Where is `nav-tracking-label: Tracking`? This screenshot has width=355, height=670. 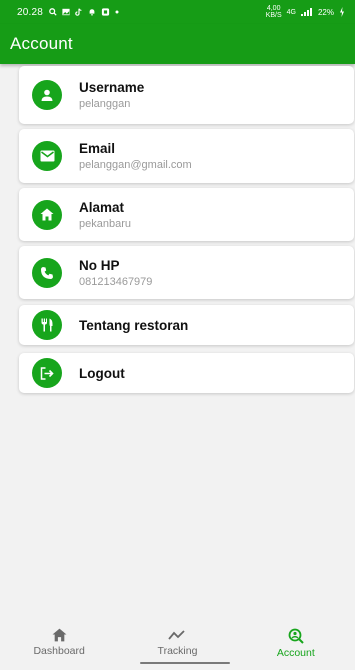 nav-tracking-label: Tracking is located at coordinates (177, 651).